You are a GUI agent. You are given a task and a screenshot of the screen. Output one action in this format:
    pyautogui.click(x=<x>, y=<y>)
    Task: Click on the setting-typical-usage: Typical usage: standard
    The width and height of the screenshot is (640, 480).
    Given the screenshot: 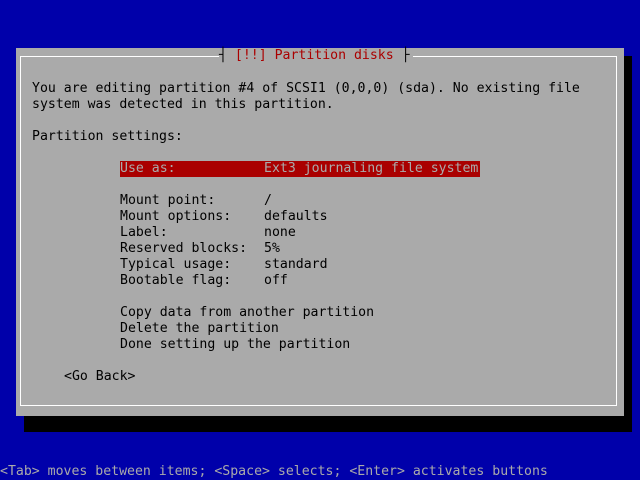 What is the action you would take?
    pyautogui.click(x=300, y=265)
    